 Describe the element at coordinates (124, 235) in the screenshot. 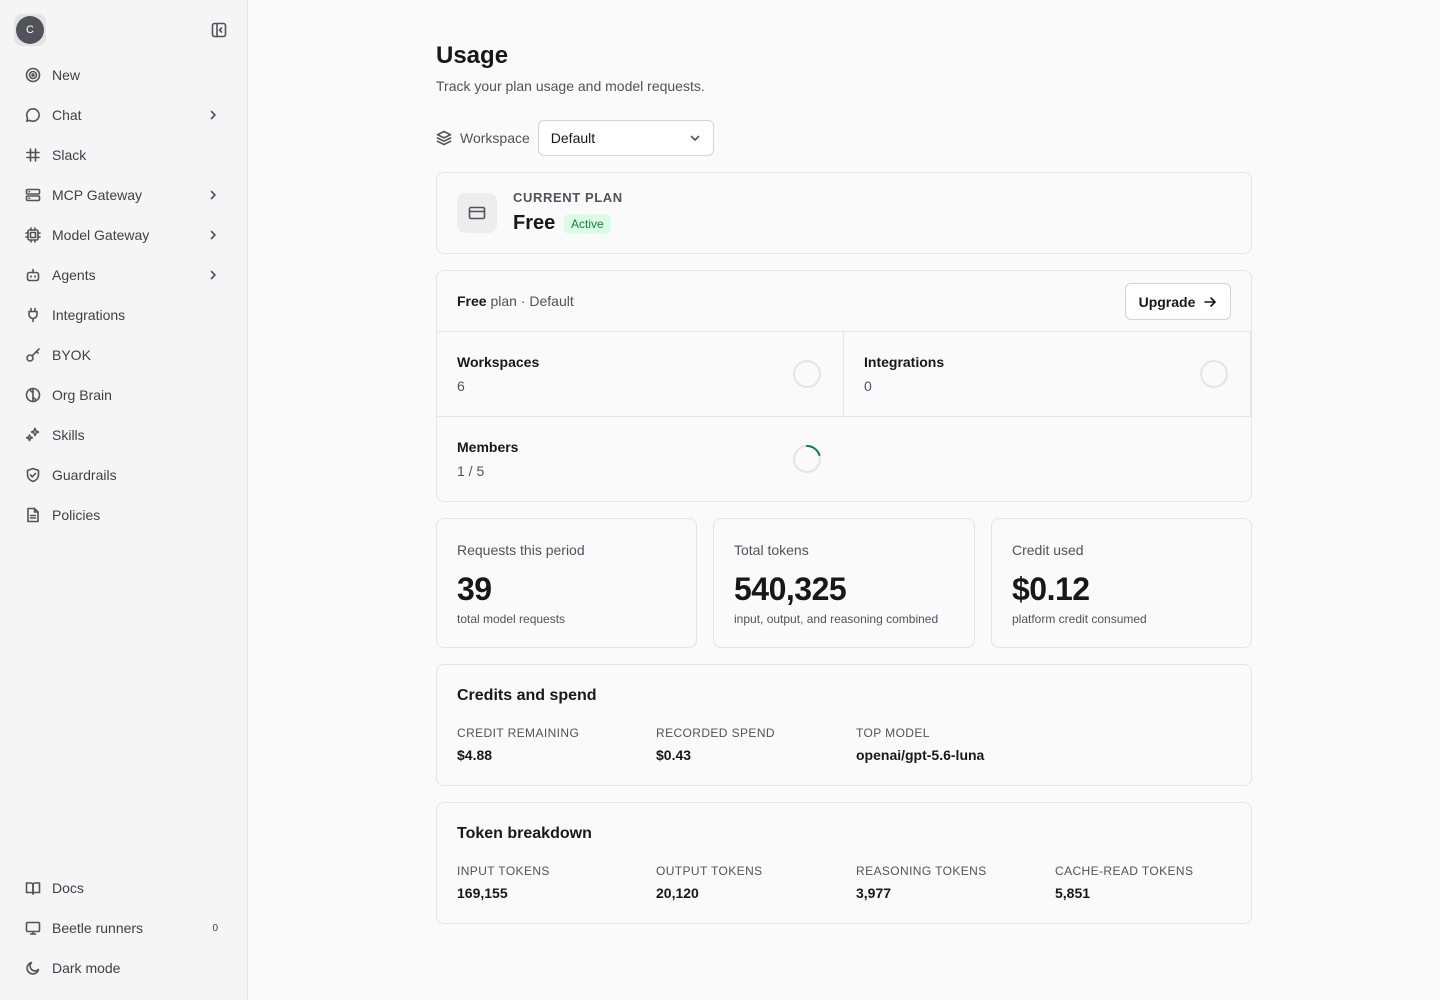

I see `sidebar-item-model-gateway: Model Gateway` at that location.